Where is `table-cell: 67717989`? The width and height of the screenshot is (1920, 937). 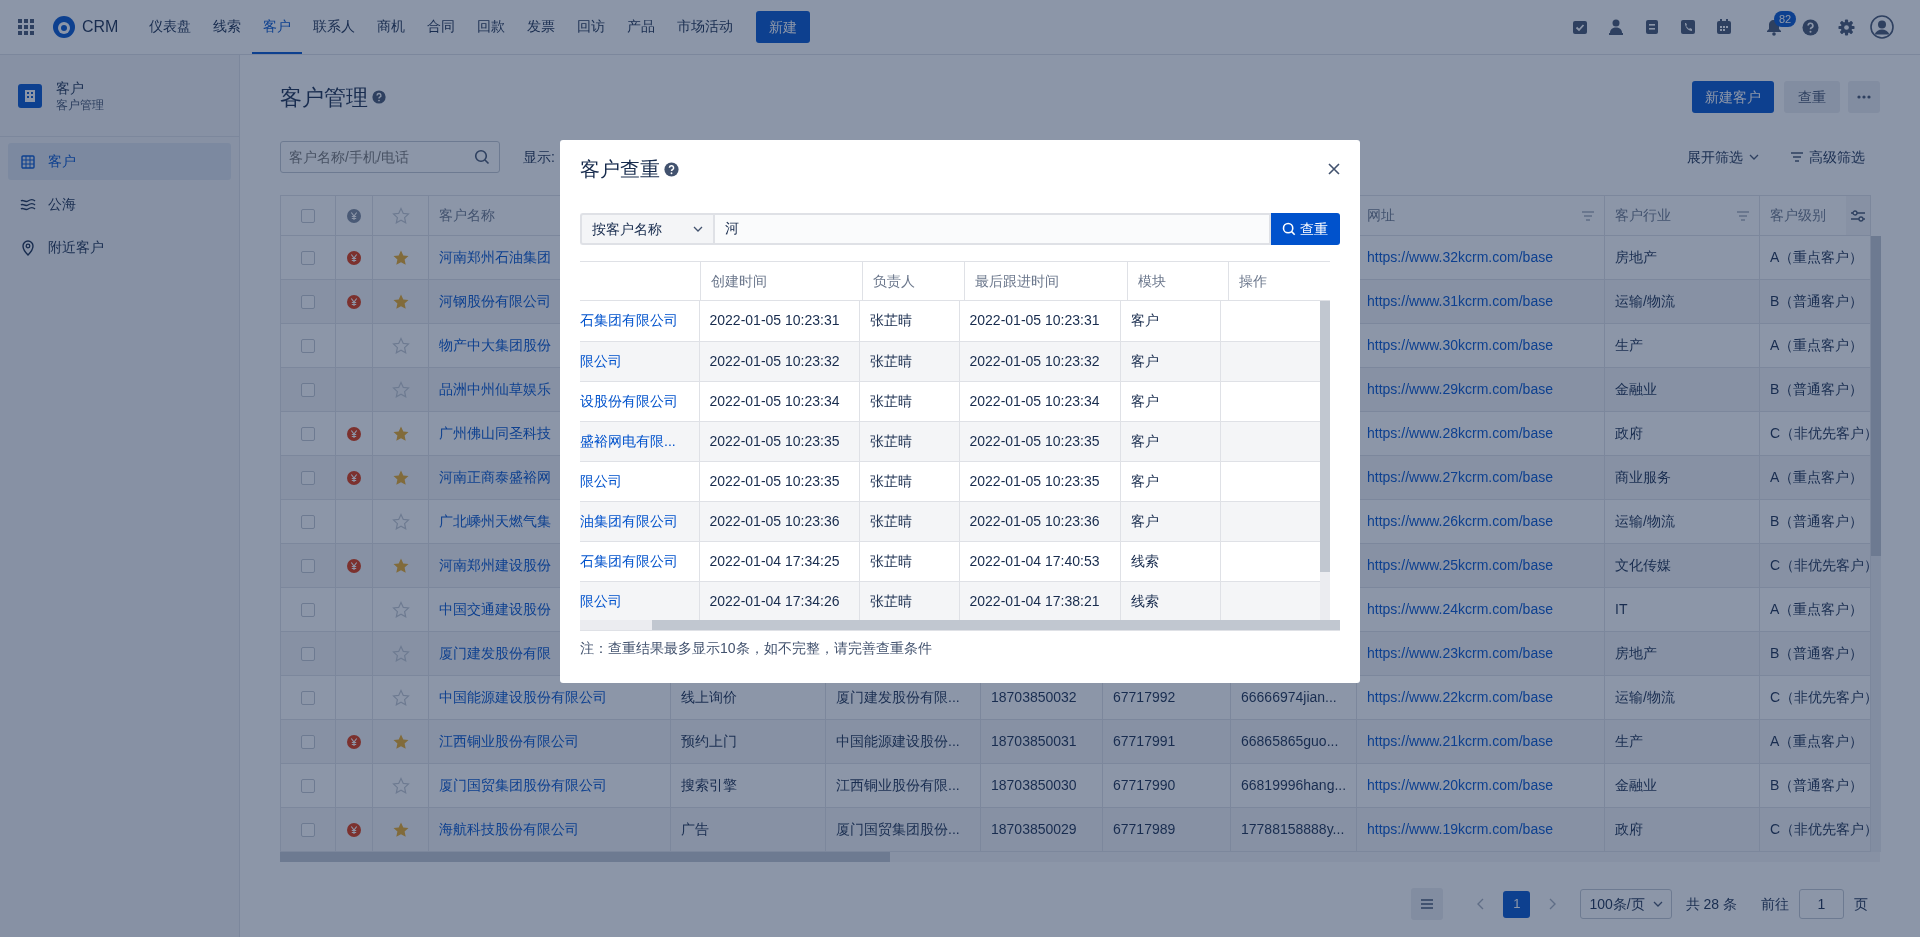
table-cell: 67717989 is located at coordinates (1166, 829).